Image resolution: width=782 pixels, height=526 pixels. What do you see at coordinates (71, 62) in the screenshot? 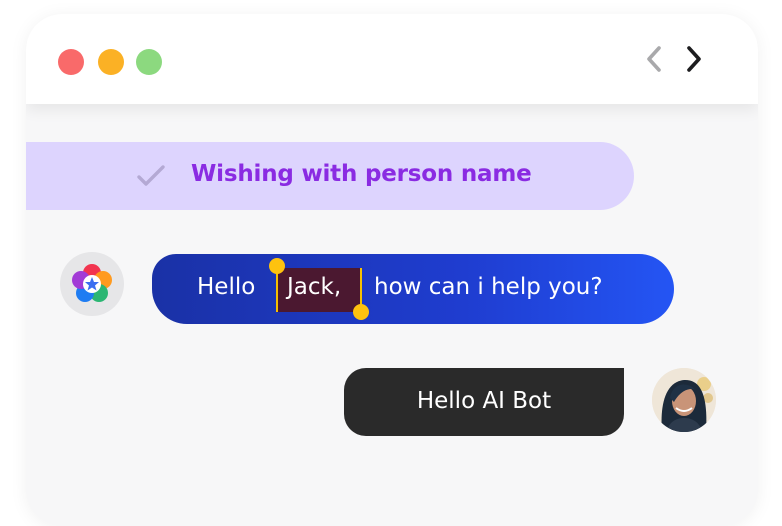
I see `close-button` at bounding box center [71, 62].